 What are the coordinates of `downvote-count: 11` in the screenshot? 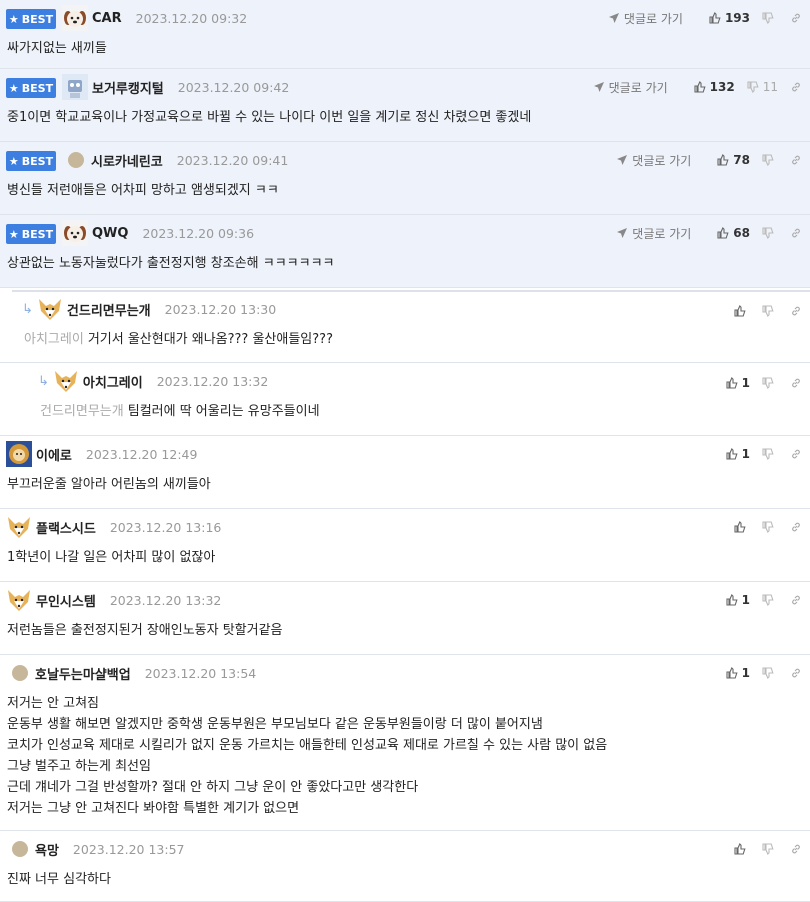 It's located at (770, 87).